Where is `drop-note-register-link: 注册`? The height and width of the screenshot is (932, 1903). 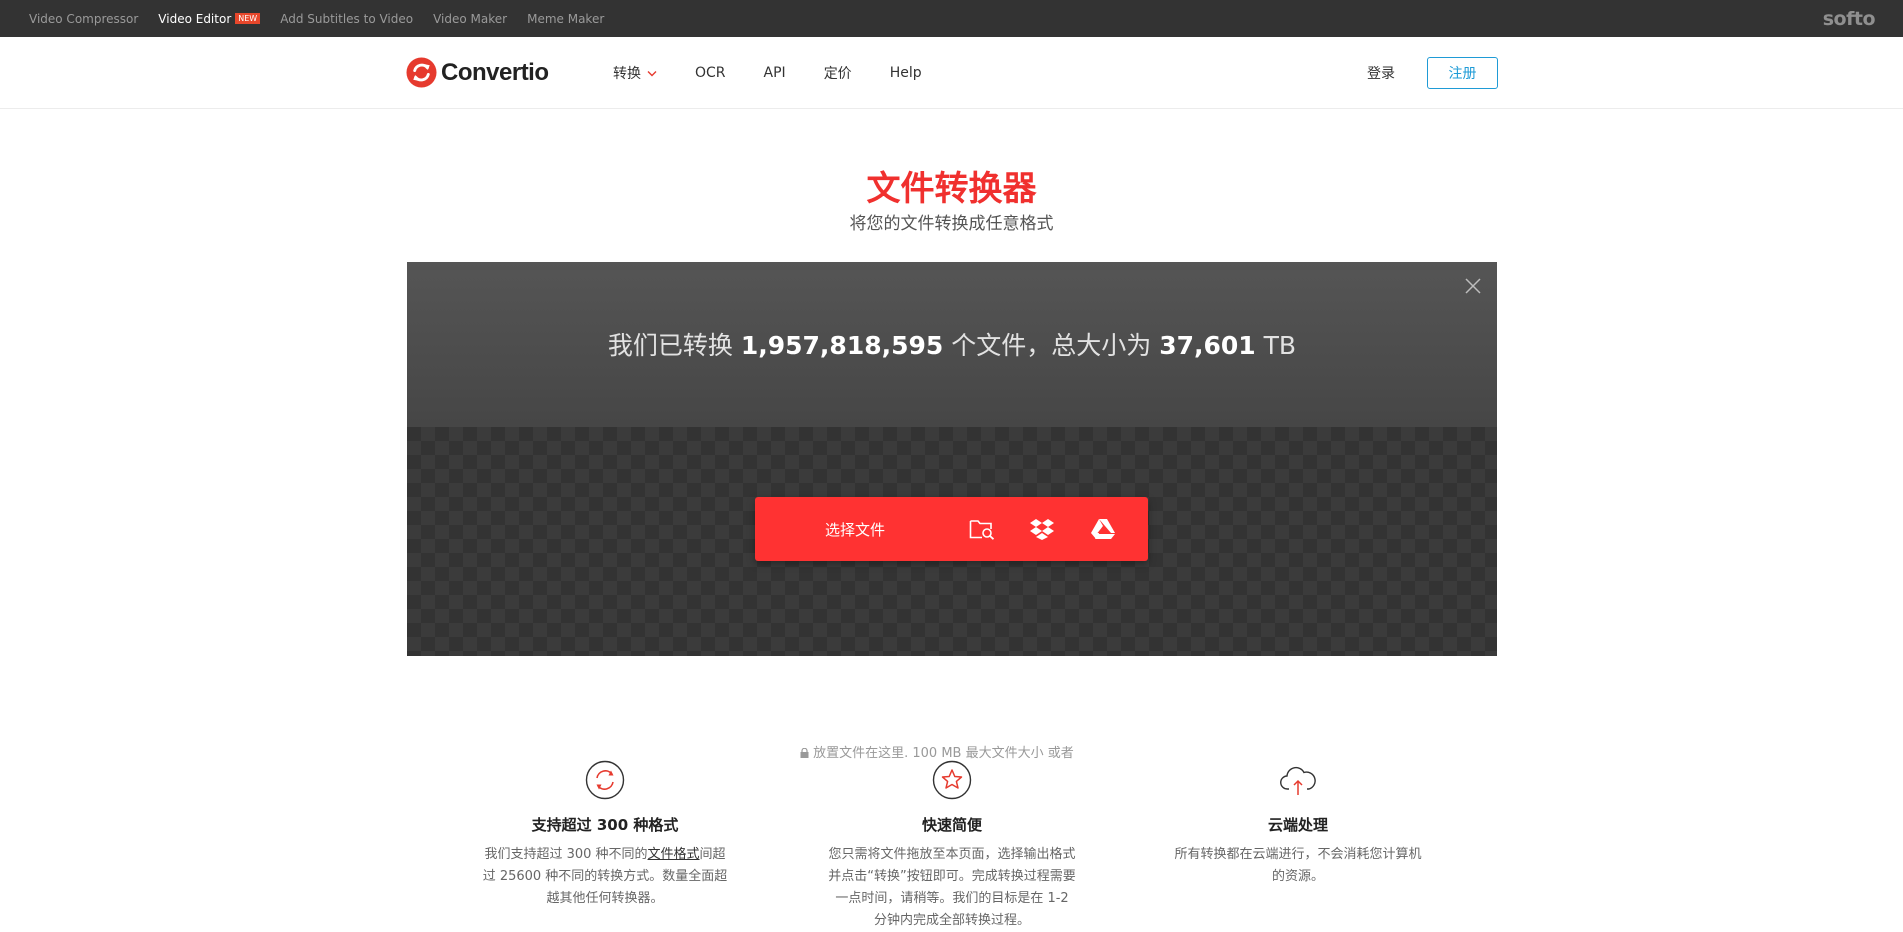
drop-note-register-link: 注册 is located at coordinates (1091, 753).